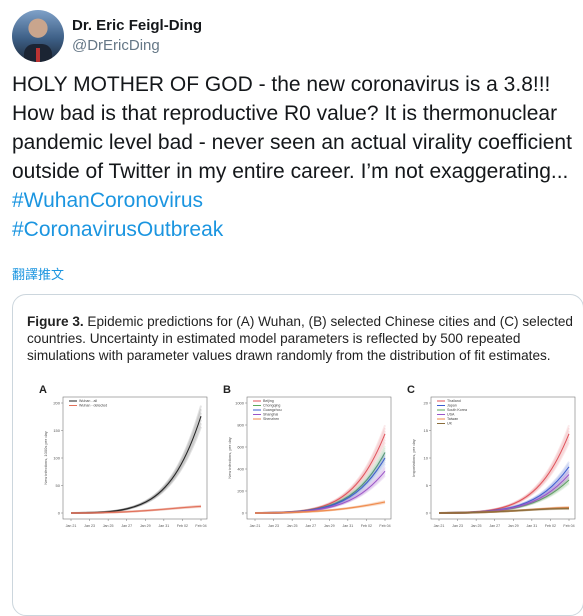 The width and height of the screenshot is (583, 616). Describe the element at coordinates (451, 415) in the screenshot. I see `legend-label: USA` at that location.